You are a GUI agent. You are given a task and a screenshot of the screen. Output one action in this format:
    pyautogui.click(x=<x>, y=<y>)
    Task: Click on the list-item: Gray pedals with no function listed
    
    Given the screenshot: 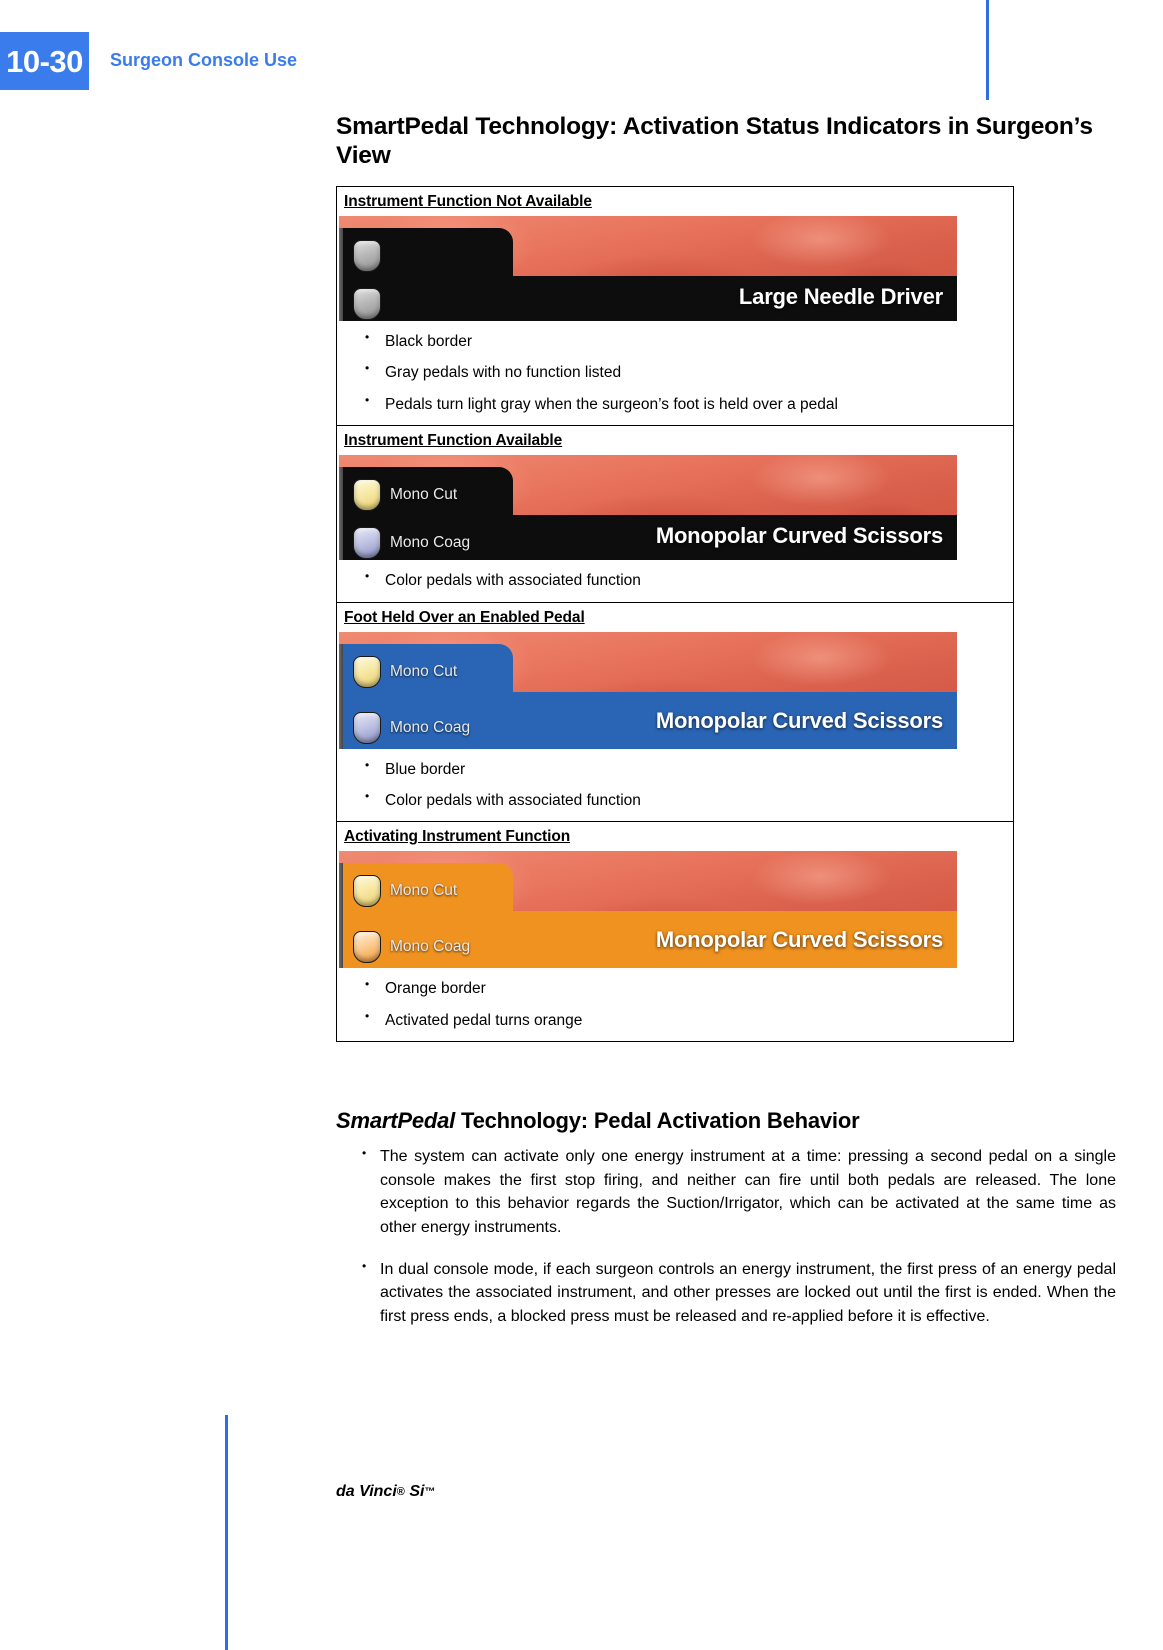 What is the action you would take?
    pyautogui.click(x=675, y=371)
    